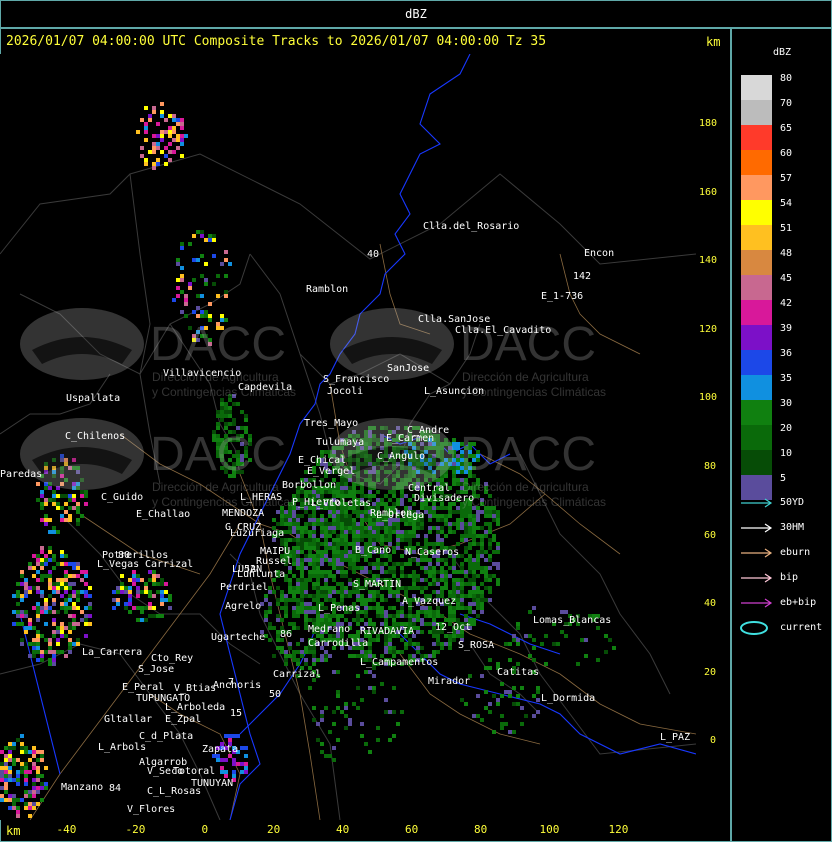  What do you see at coordinates (710, 604) in the screenshot?
I see `y-tick-label: 40` at bounding box center [710, 604].